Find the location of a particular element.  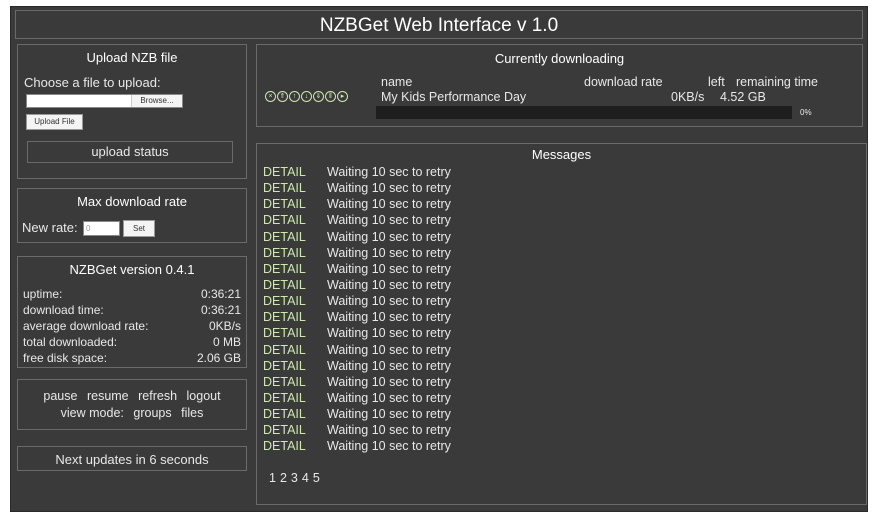

rate-panel-title: Max download rate is located at coordinates (132, 201).